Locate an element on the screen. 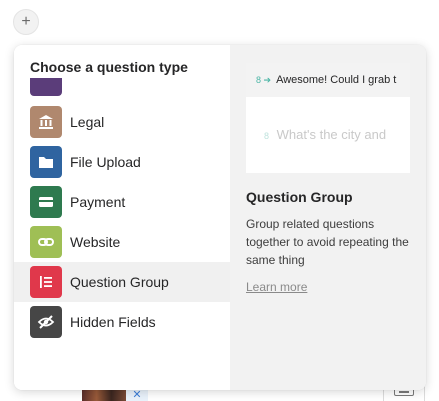  menu-item-question-group: Question Group is located at coordinates (122, 282).